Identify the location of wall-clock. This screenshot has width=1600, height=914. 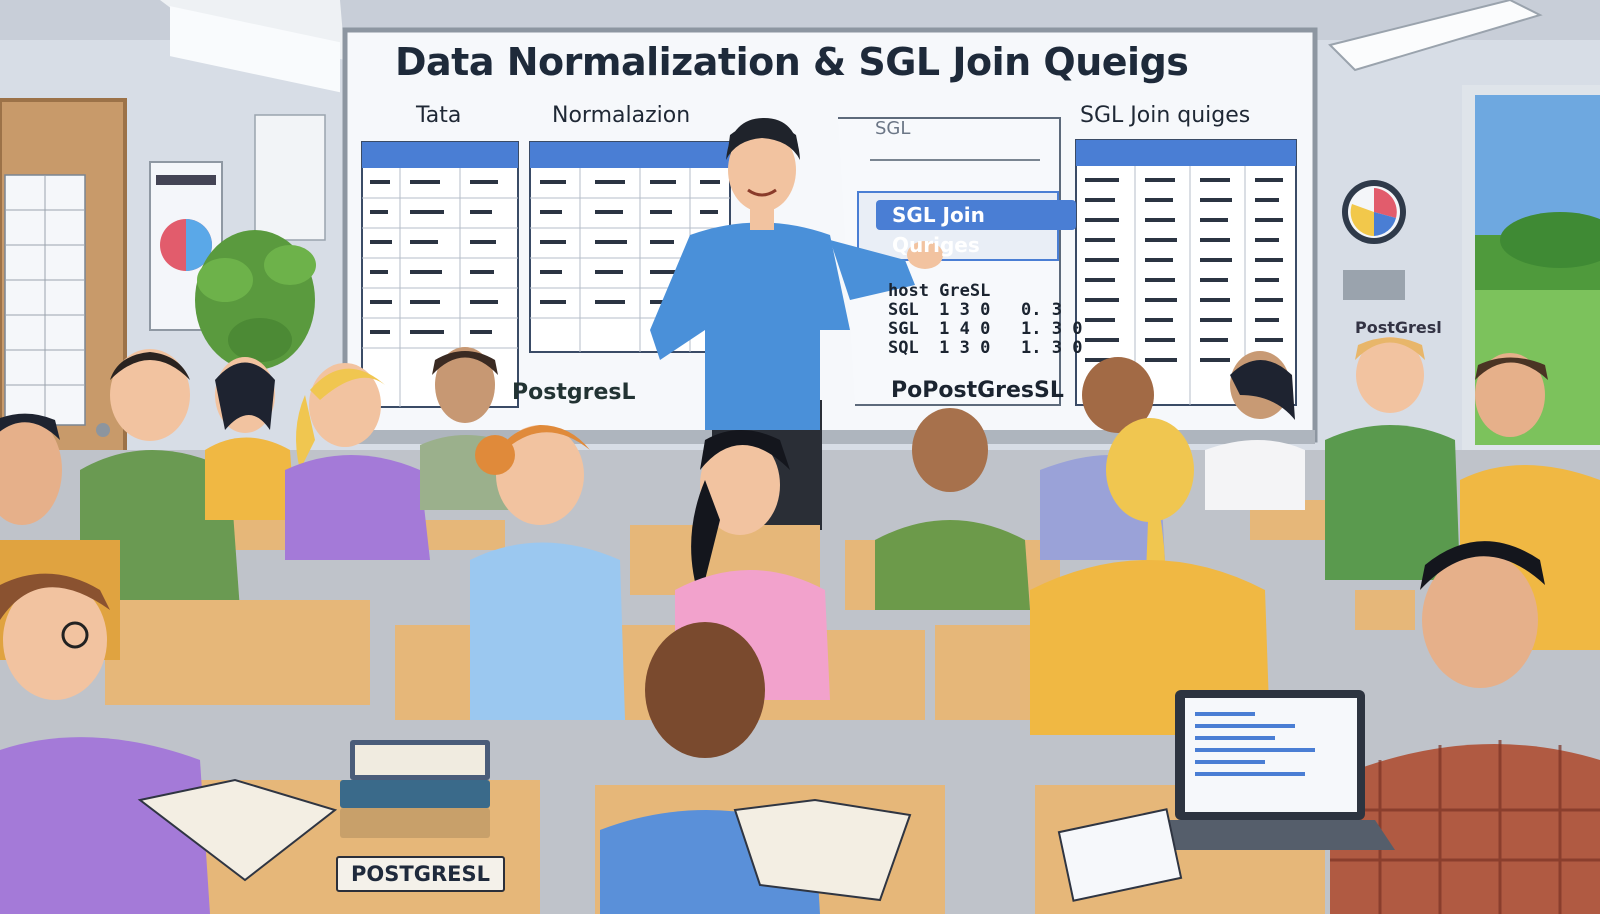
(1374, 212).